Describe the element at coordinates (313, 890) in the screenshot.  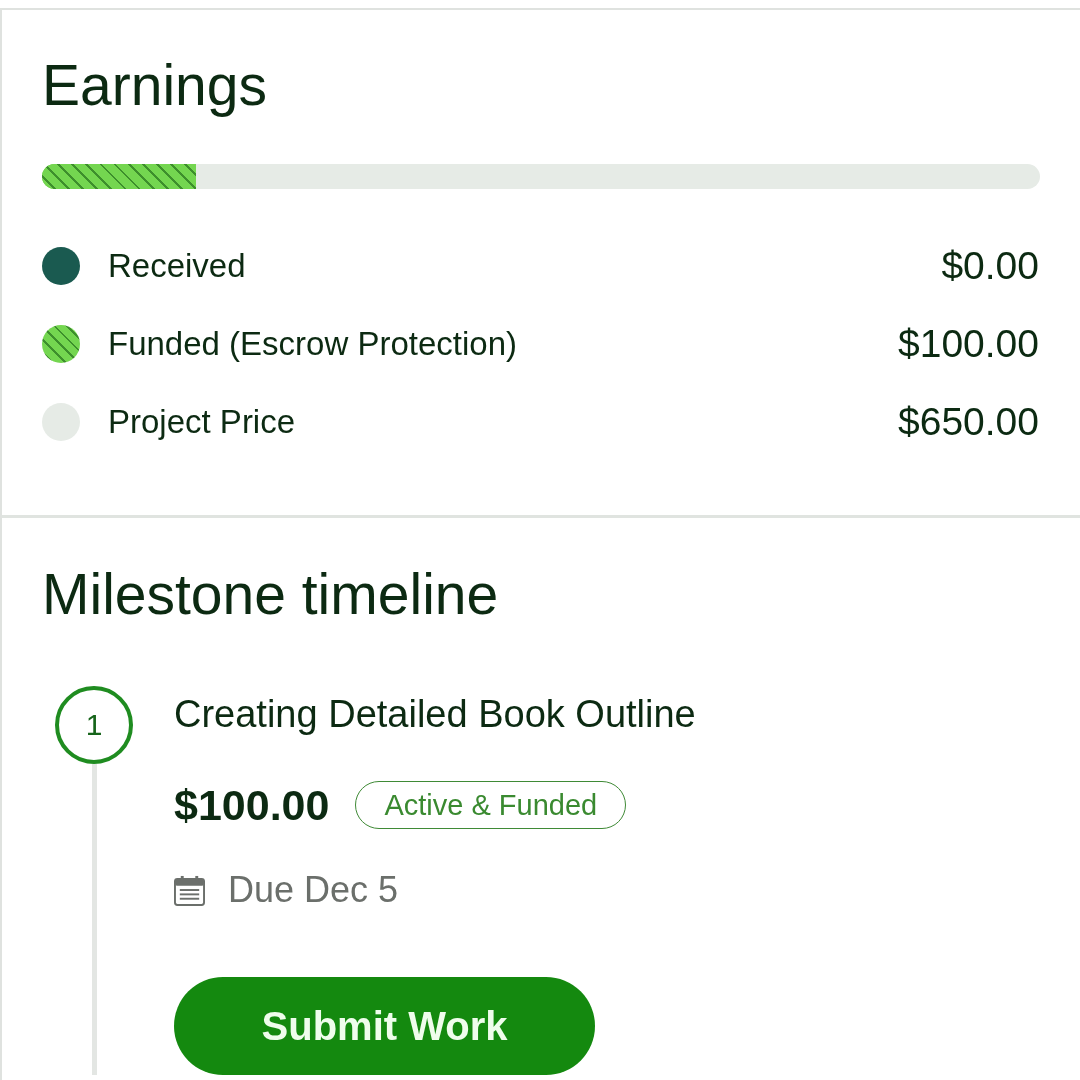
I see `due-date: Due Dec 5` at that location.